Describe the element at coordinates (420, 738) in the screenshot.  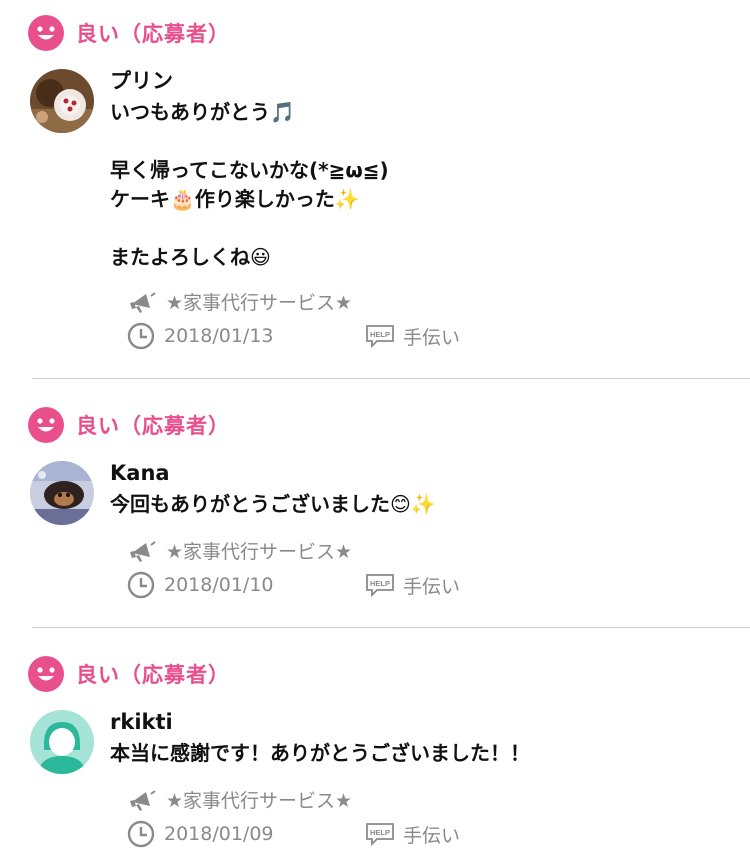
I see `review-content: rkikti 本当に感謝です！ありがとうございました！！` at that location.